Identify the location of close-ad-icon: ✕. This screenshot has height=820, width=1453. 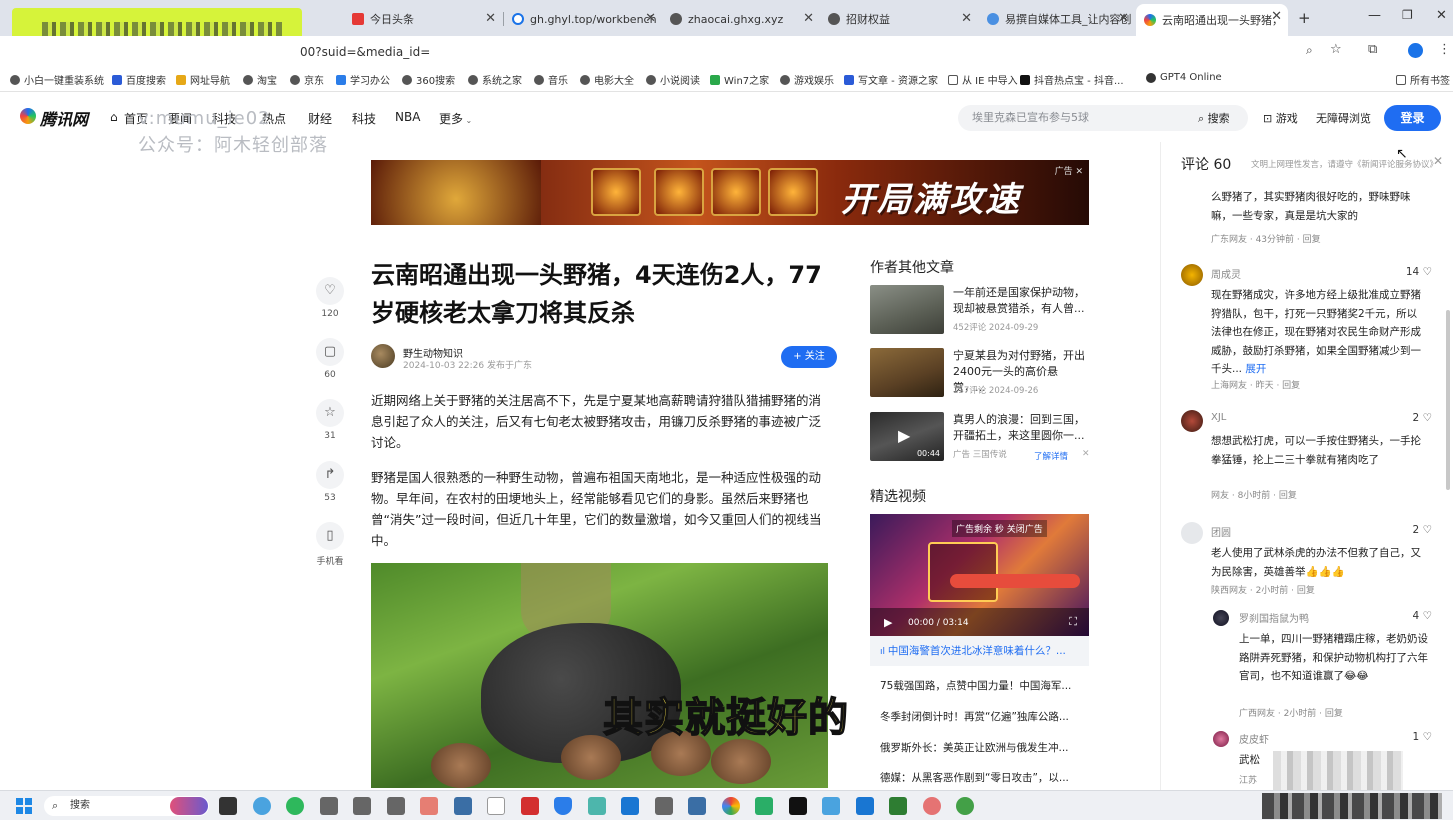
(1086, 454).